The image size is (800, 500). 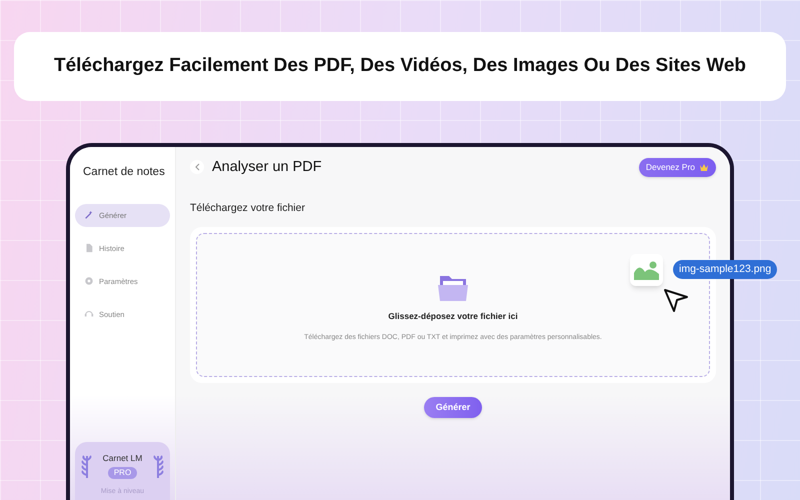 I want to click on generate-button: Générer, so click(x=453, y=407).